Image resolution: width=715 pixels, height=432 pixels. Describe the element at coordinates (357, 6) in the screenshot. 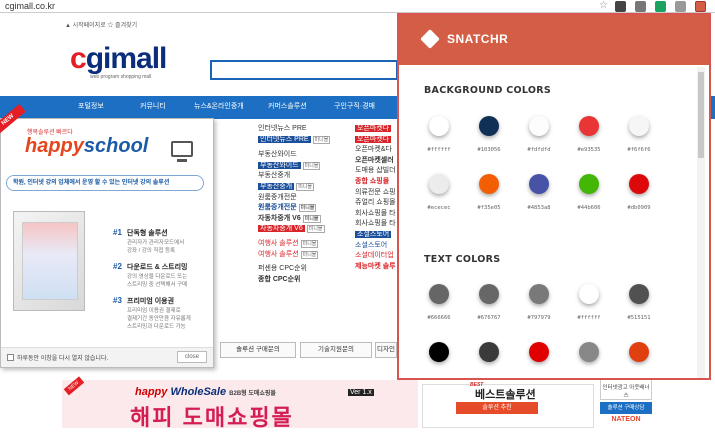

I see `address-bar: cgimall.co.kr ☆` at that location.